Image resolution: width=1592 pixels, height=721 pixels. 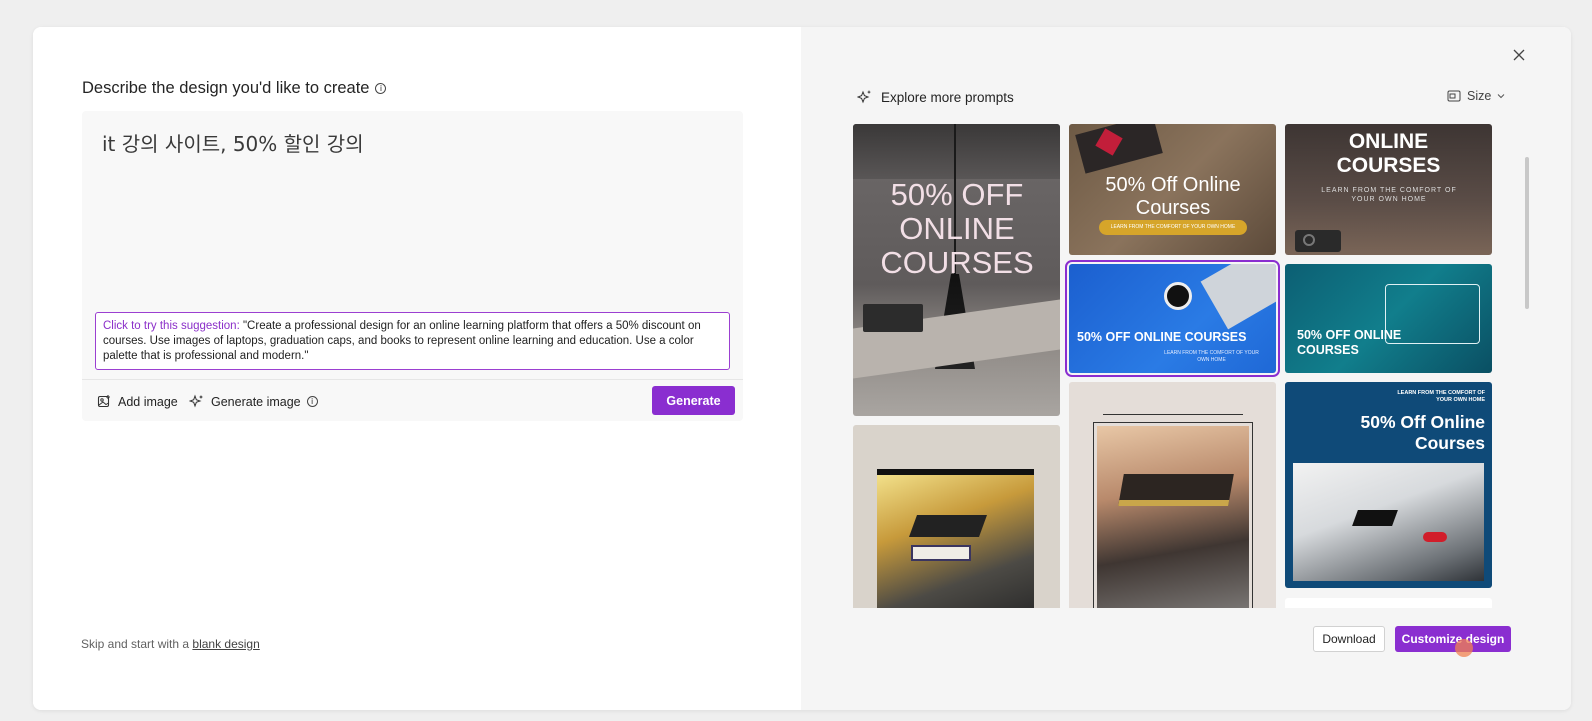 I want to click on size-dropdown: Size, so click(x=1476, y=96).